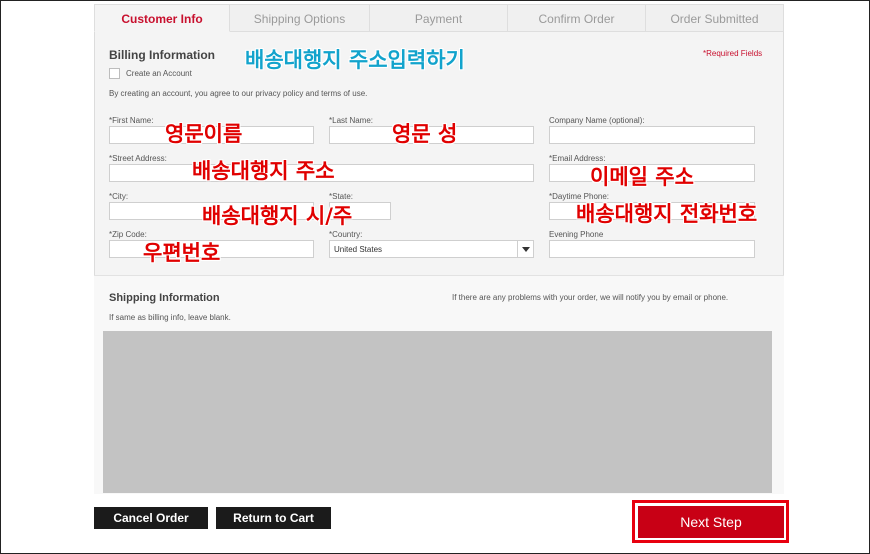 The image size is (870, 554). Describe the element at coordinates (425, 134) in the screenshot. I see `annotation-last-name: 영문 성` at that location.